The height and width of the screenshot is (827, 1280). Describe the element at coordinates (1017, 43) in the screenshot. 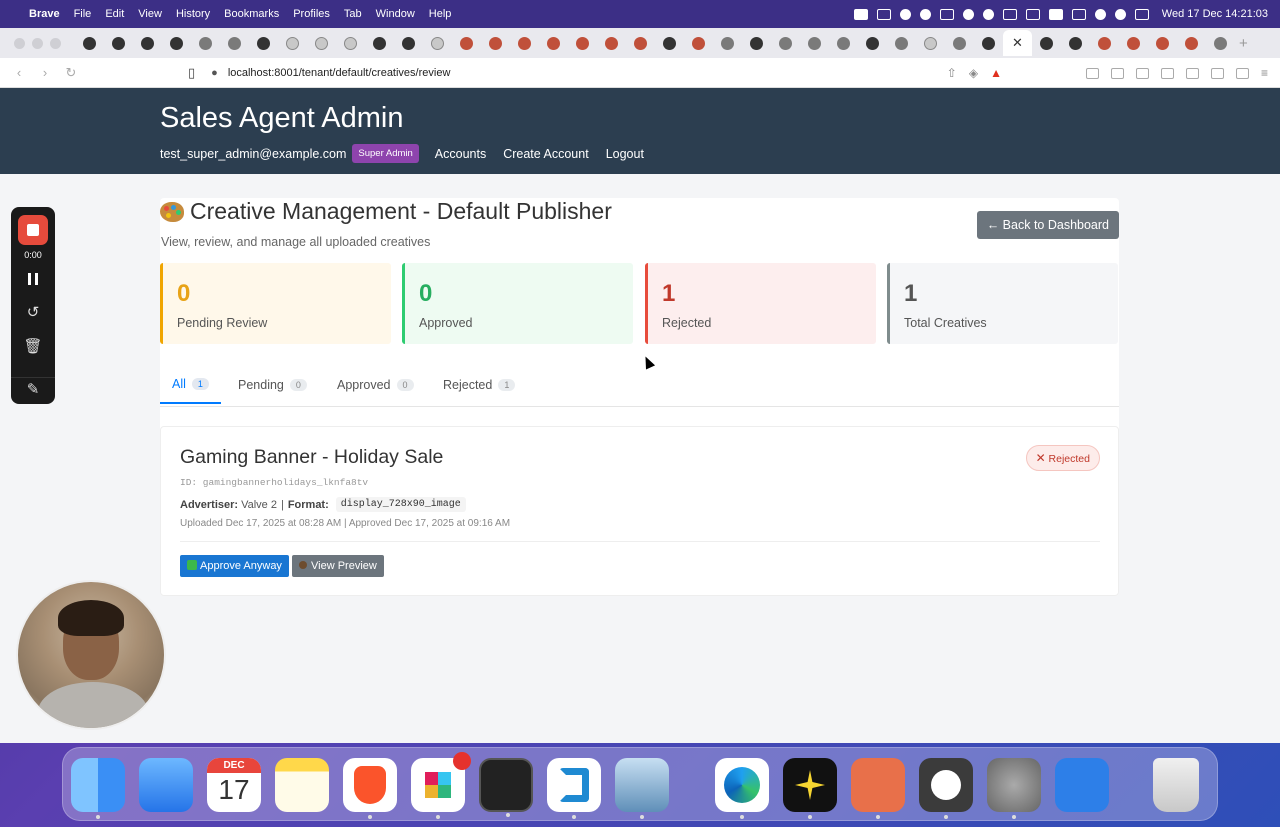

I see `close-tab-icon: ✕` at that location.